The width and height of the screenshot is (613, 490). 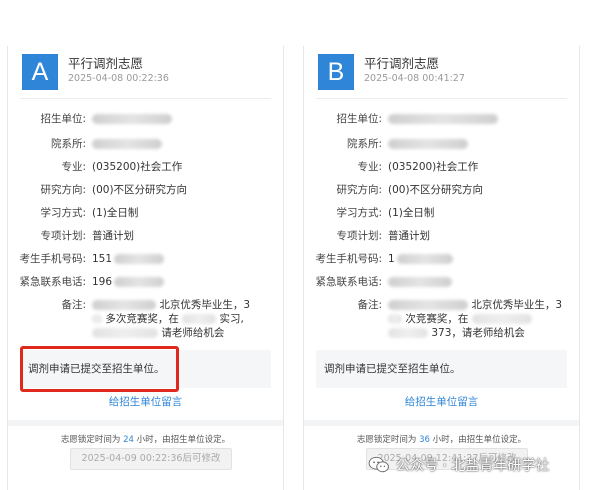 What do you see at coordinates (102, 259) in the screenshot?
I see `phone-prefix: 151` at bounding box center [102, 259].